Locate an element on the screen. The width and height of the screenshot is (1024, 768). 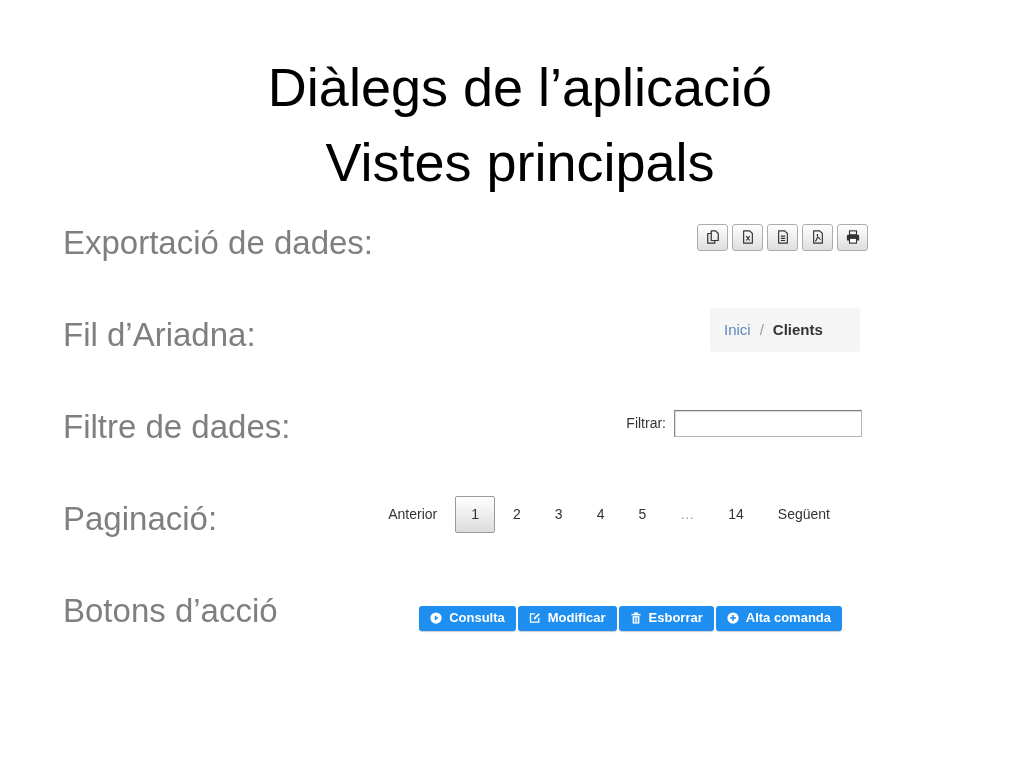
row-label: Botons d’acció is located at coordinates (170, 611).